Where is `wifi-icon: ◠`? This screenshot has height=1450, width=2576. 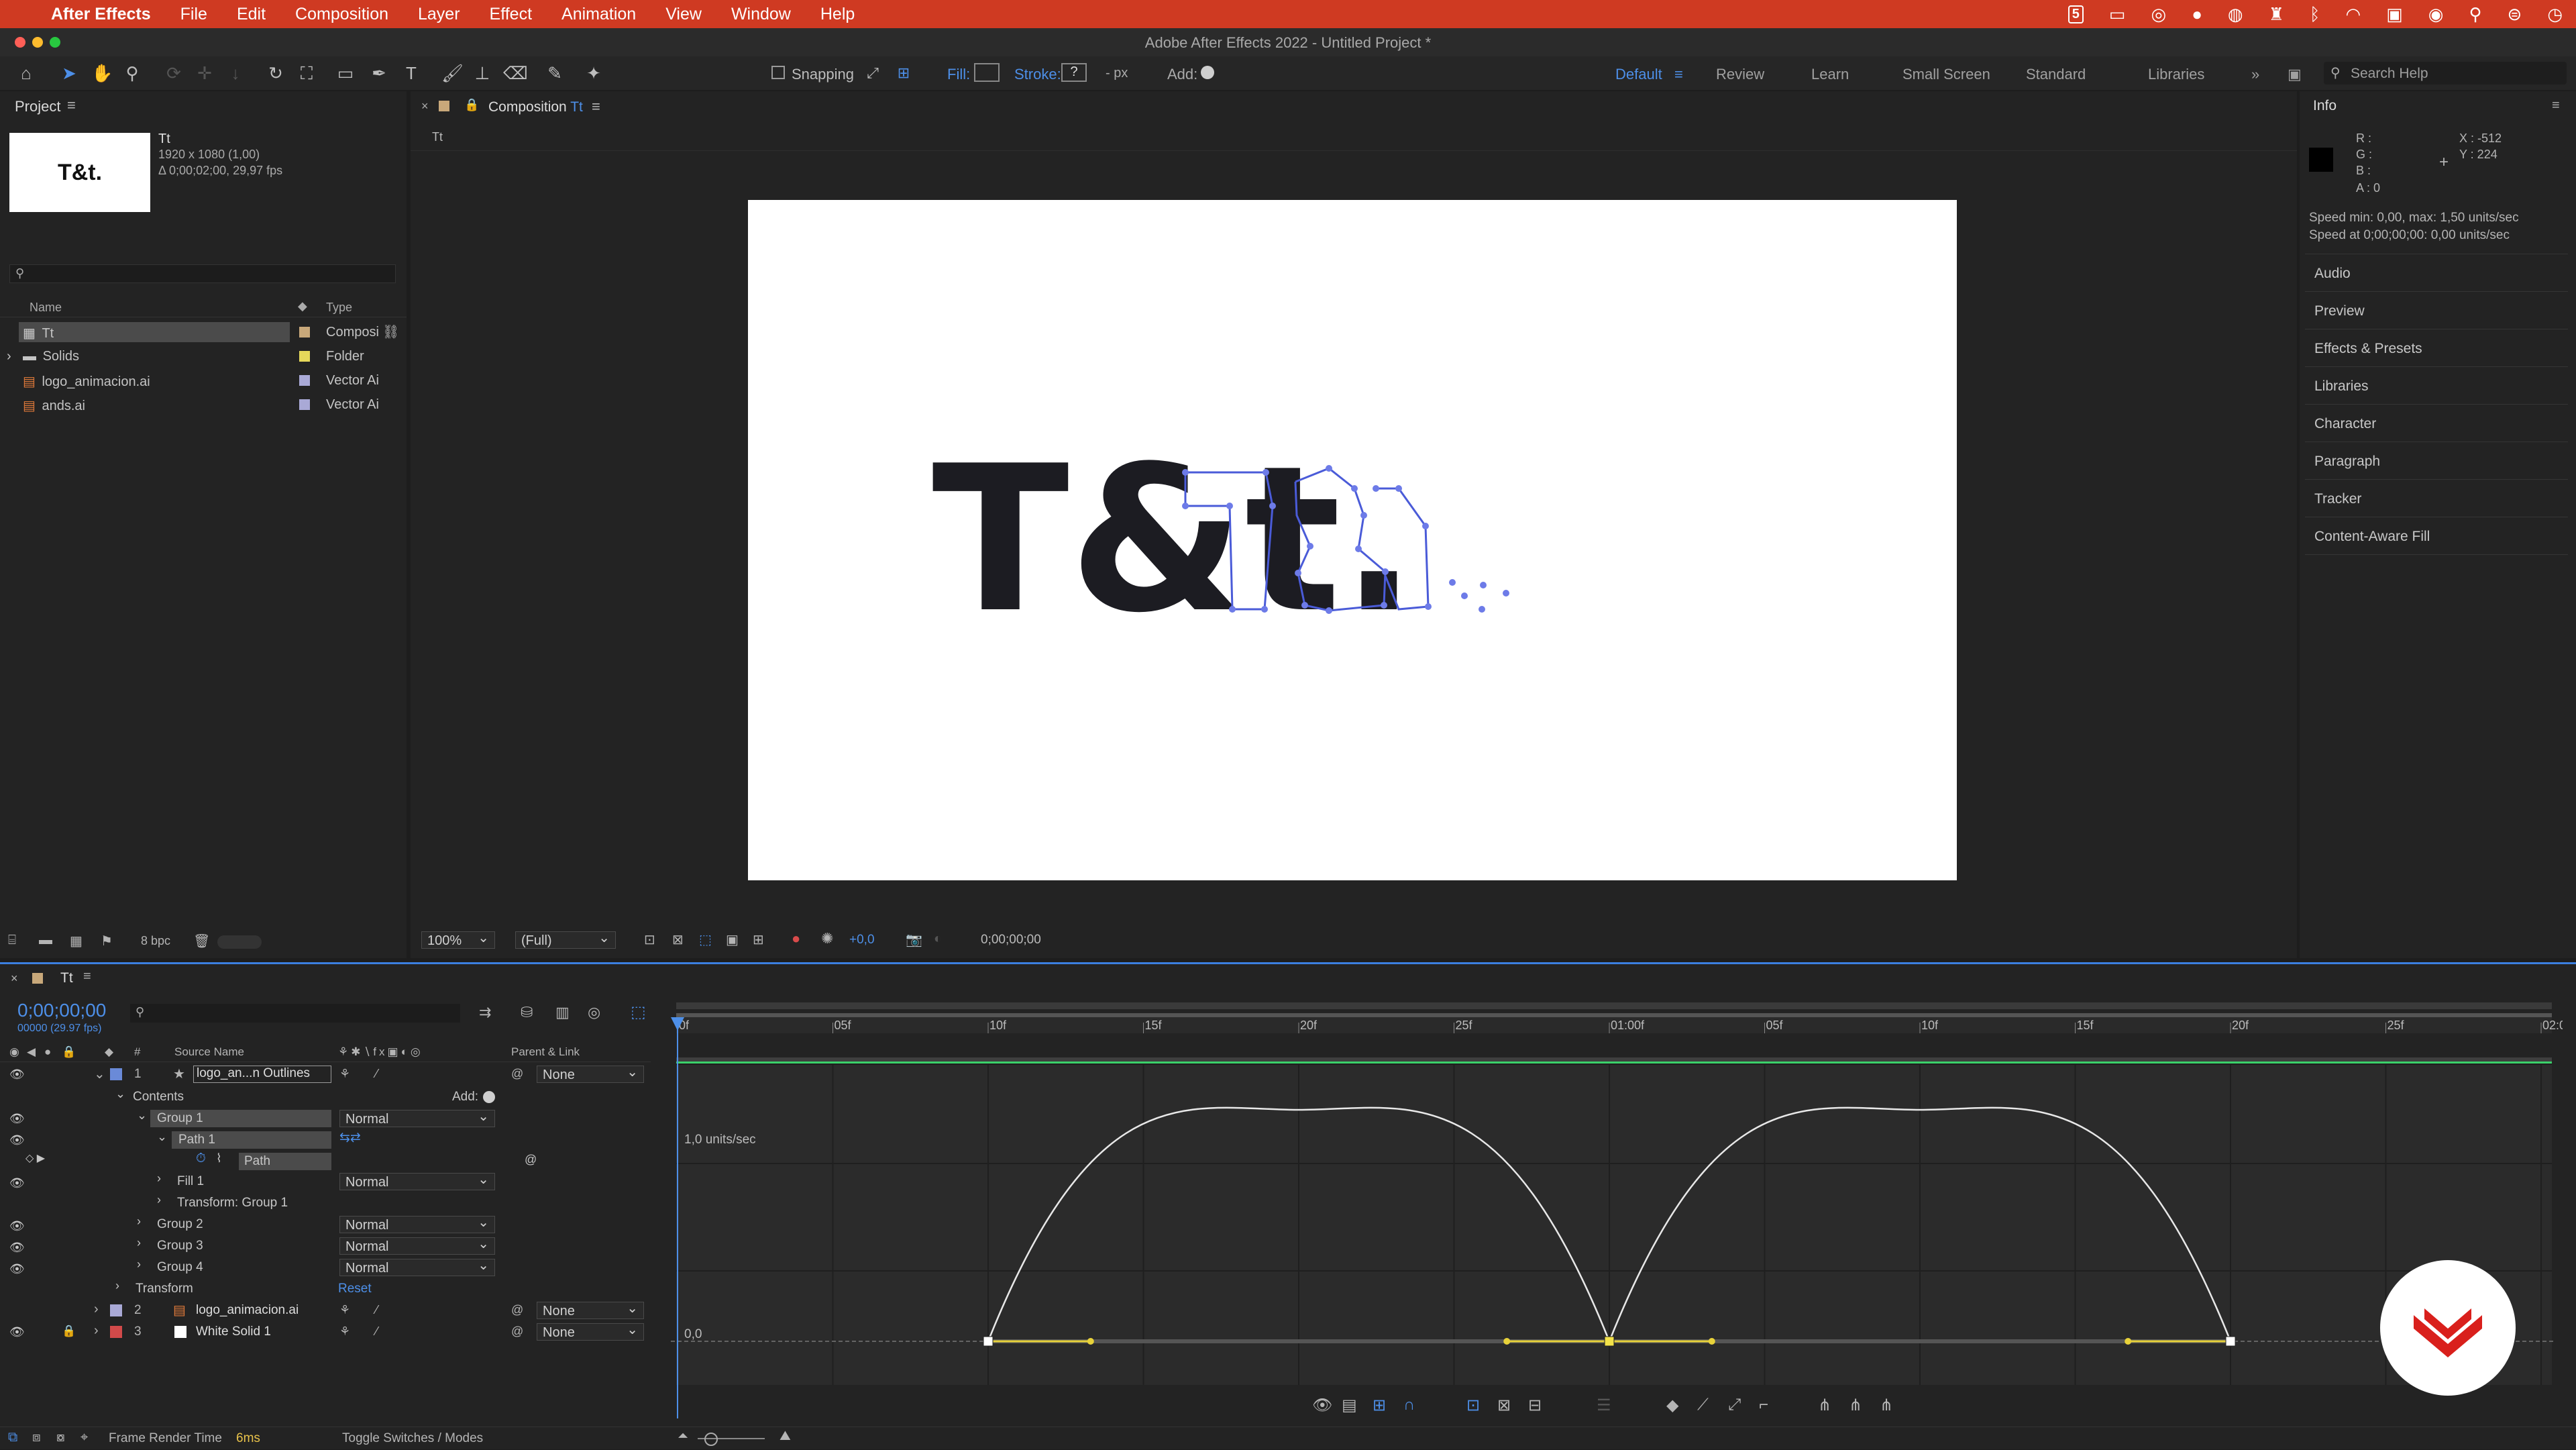
wifi-icon: ◠ is located at coordinates (2353, 14).